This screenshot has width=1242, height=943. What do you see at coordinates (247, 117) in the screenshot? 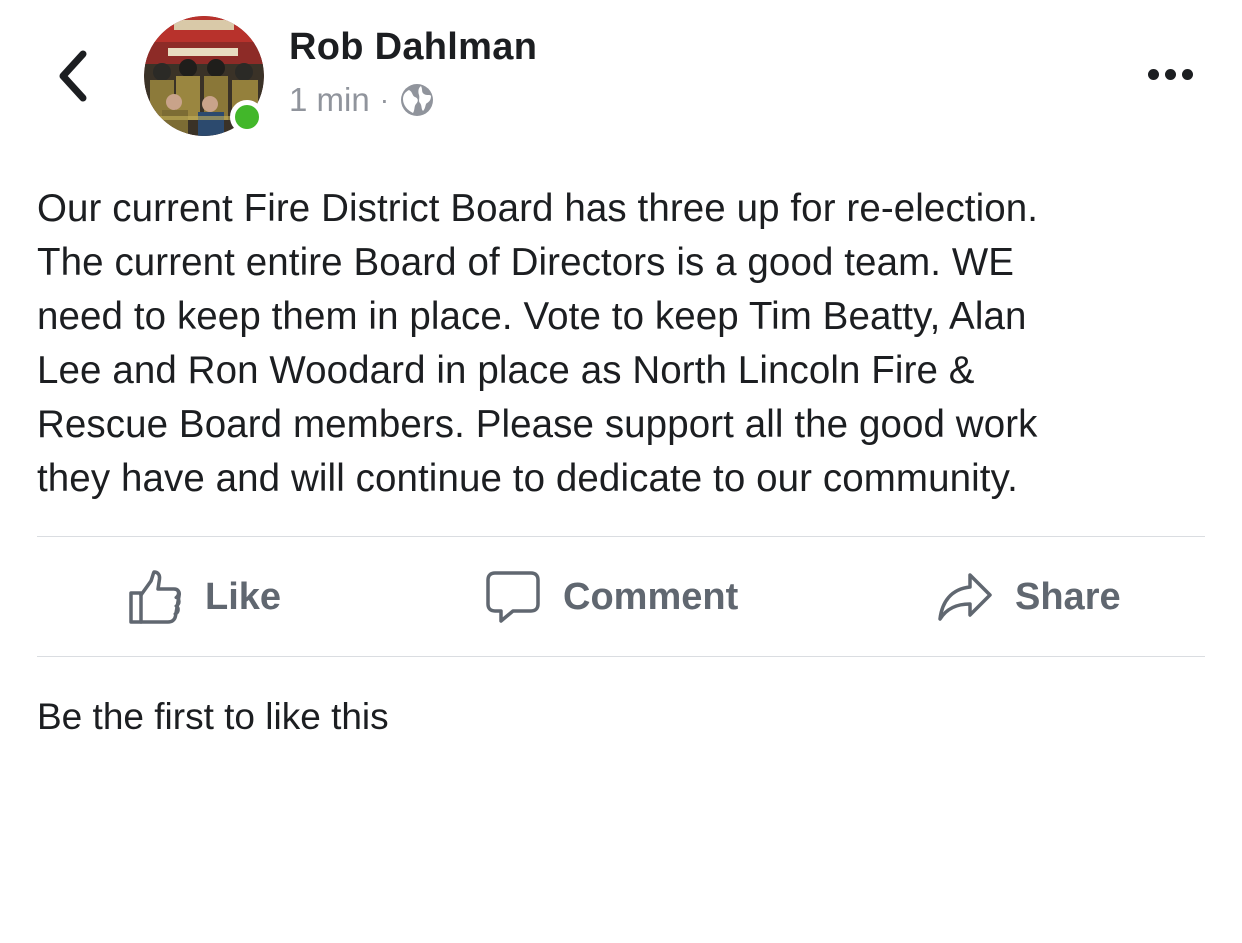
I see `online-status-indicator` at bounding box center [247, 117].